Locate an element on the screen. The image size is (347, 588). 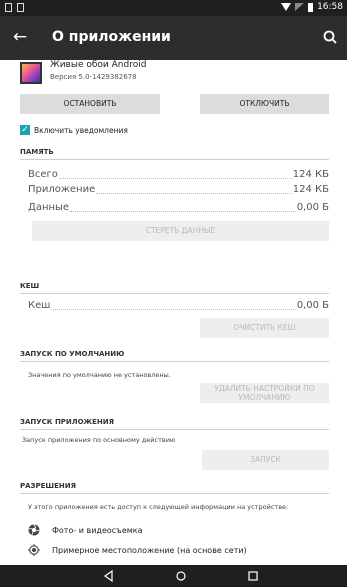
nav-home-icon is located at coordinates (181, 576).